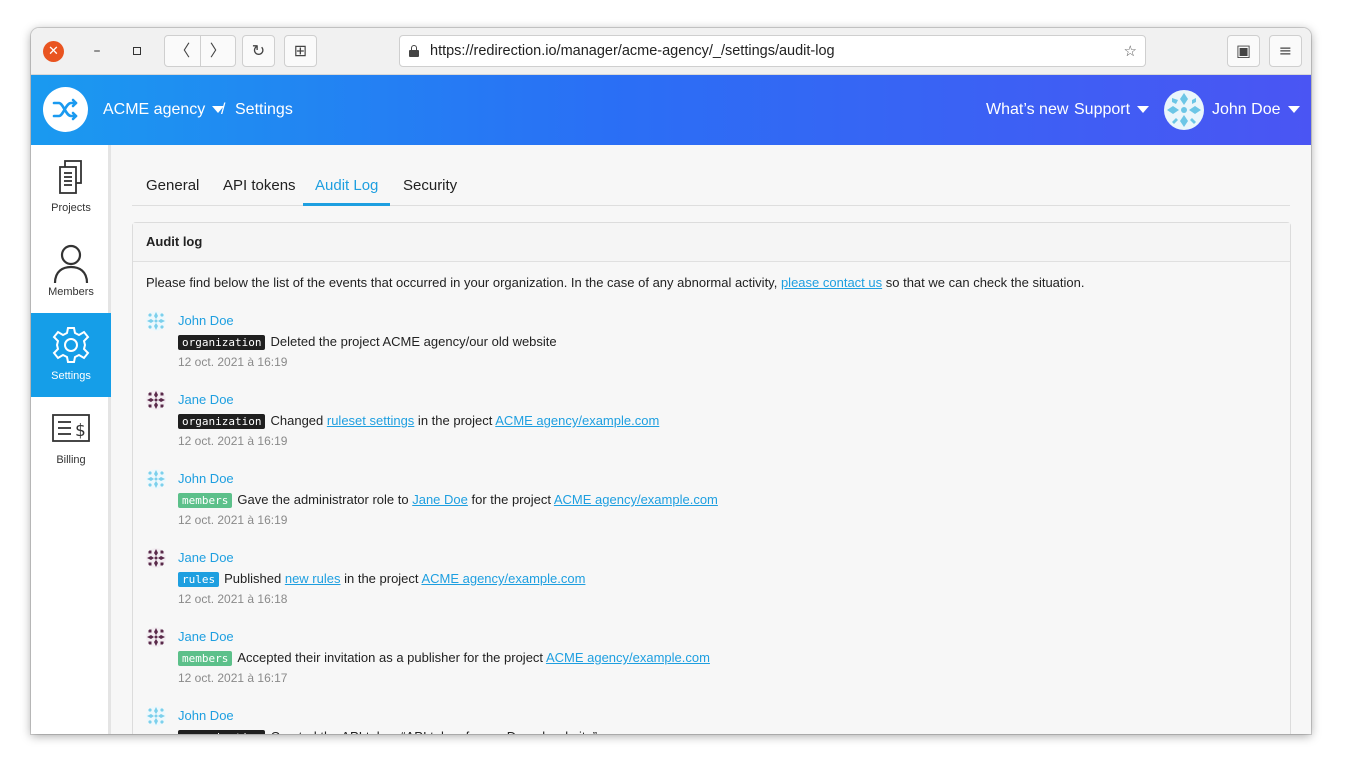 The image size is (1346, 772). What do you see at coordinates (440, 499) in the screenshot?
I see `event-link: Jane Doe` at bounding box center [440, 499].